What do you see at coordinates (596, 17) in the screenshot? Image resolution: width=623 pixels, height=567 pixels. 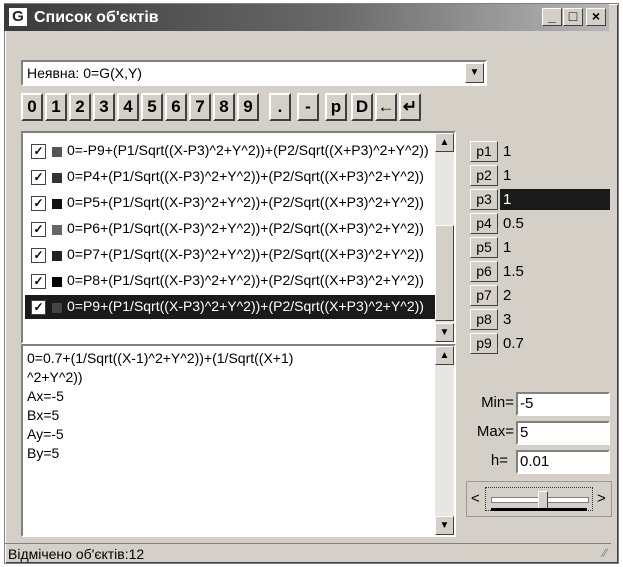 I see `close-button: ×` at bounding box center [596, 17].